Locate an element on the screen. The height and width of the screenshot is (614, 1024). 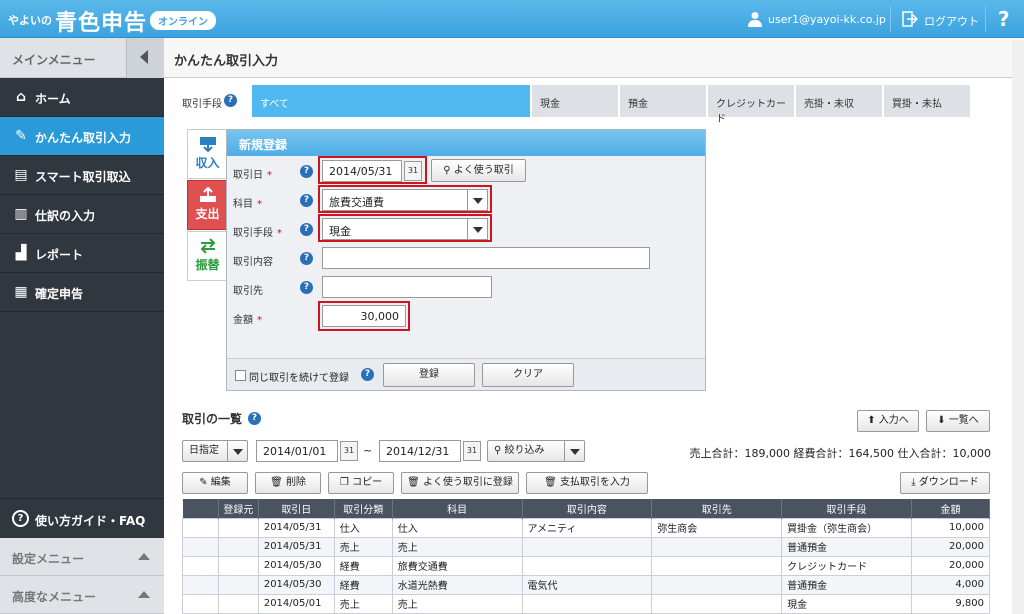
user-email: user1@yayoi-kk.co.jp is located at coordinates (827, 19).